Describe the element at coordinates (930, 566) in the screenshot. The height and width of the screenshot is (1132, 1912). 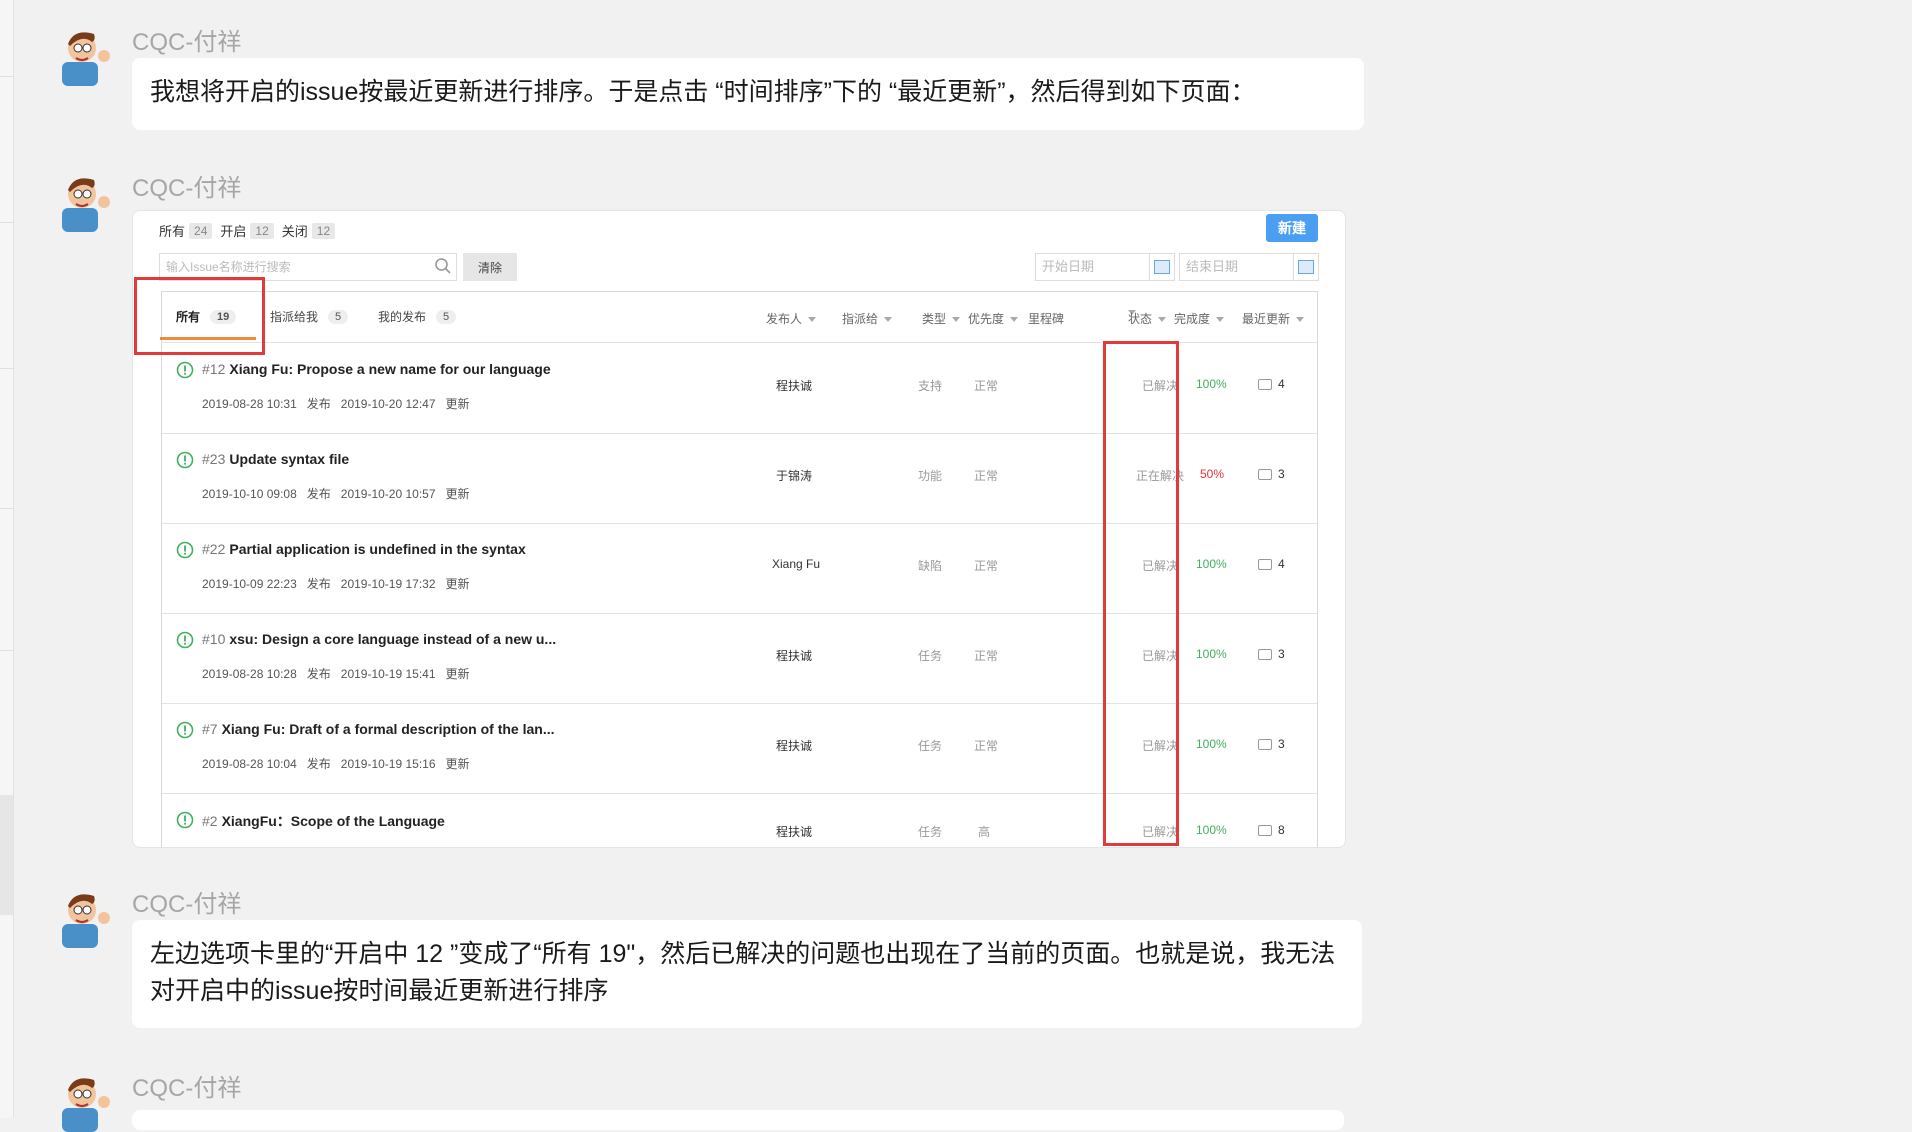
I see `issue-type: 缺陷` at that location.